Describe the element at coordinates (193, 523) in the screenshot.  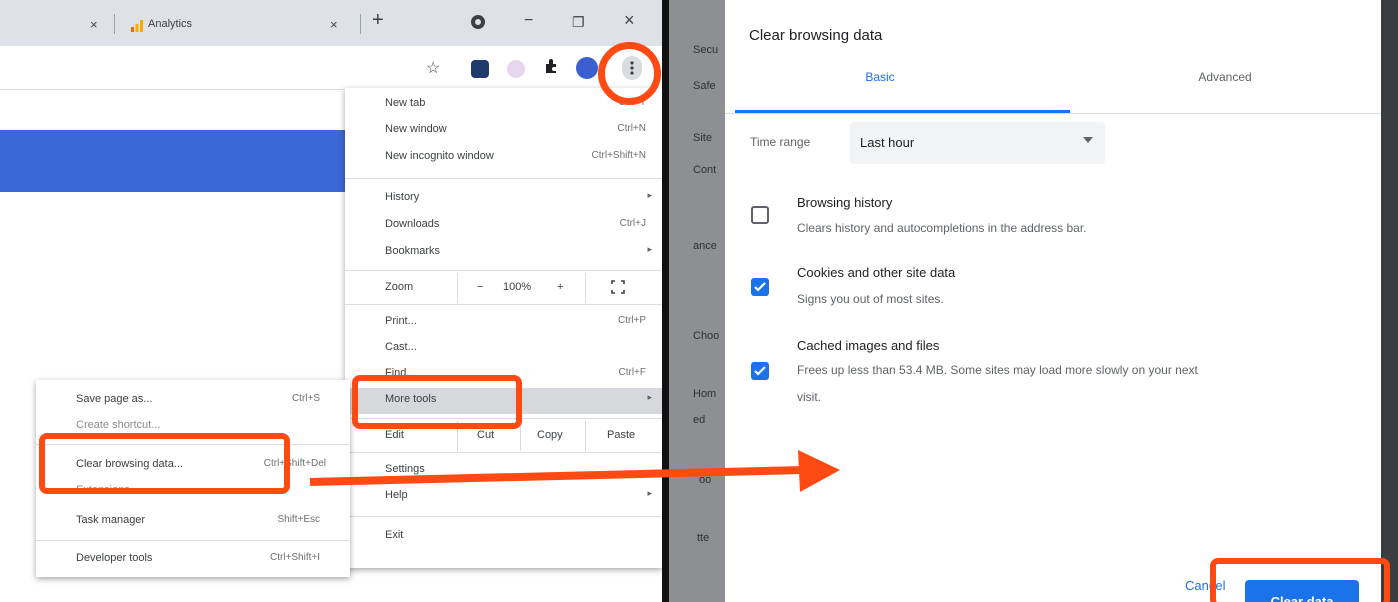
I see `submenu-item-task-manager: Task manager Shift+Esc` at that location.